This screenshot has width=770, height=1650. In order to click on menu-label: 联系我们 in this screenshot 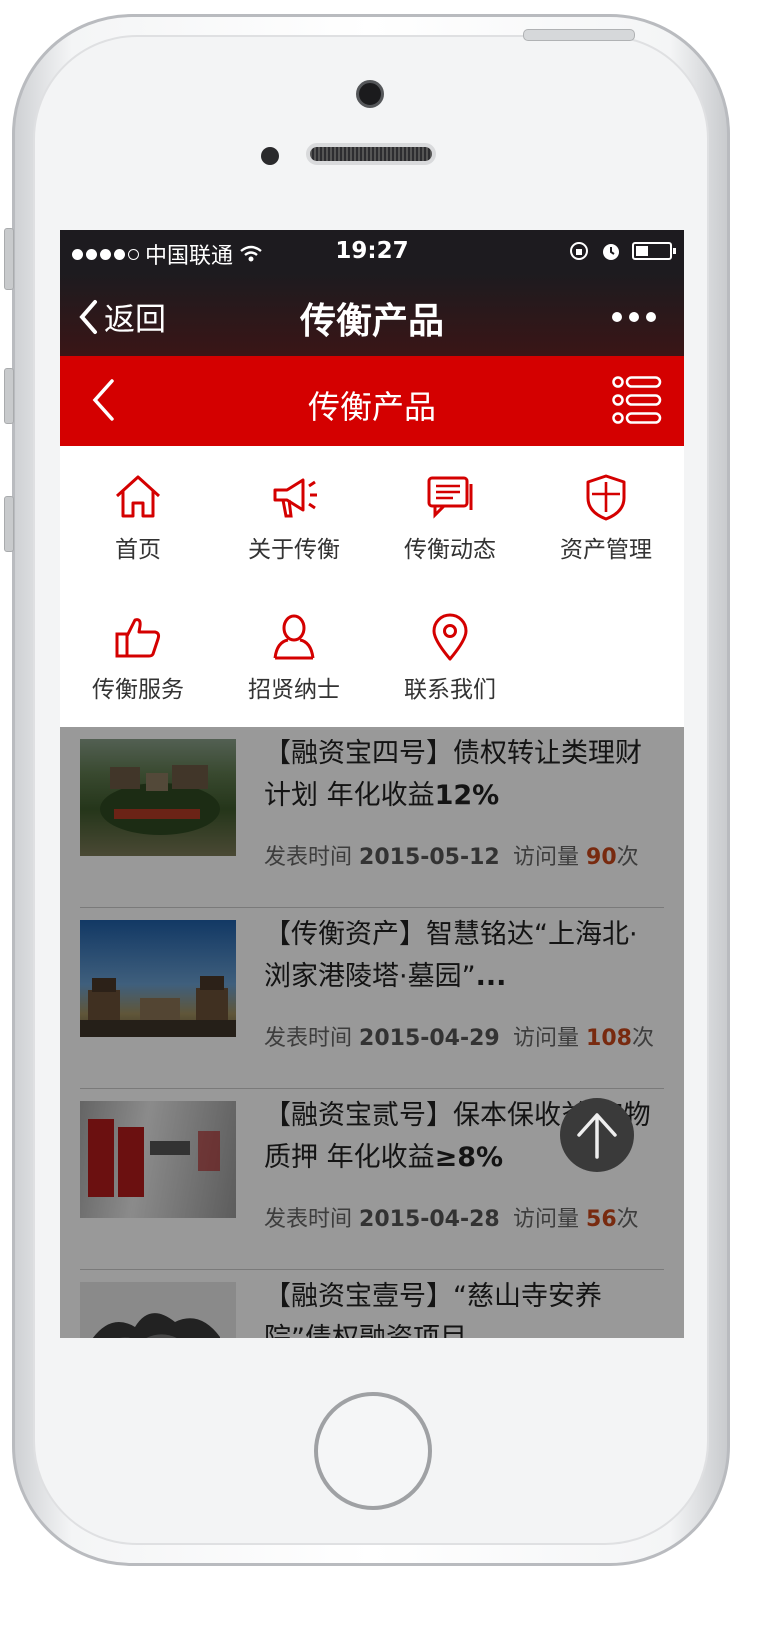, I will do `click(450, 690)`.